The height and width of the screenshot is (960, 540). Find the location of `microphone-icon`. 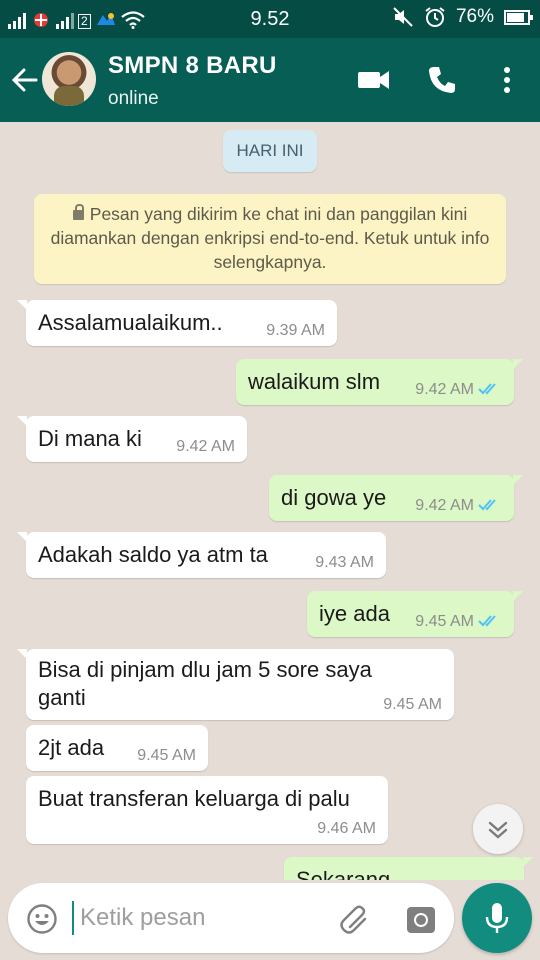

microphone-icon is located at coordinates (497, 918).